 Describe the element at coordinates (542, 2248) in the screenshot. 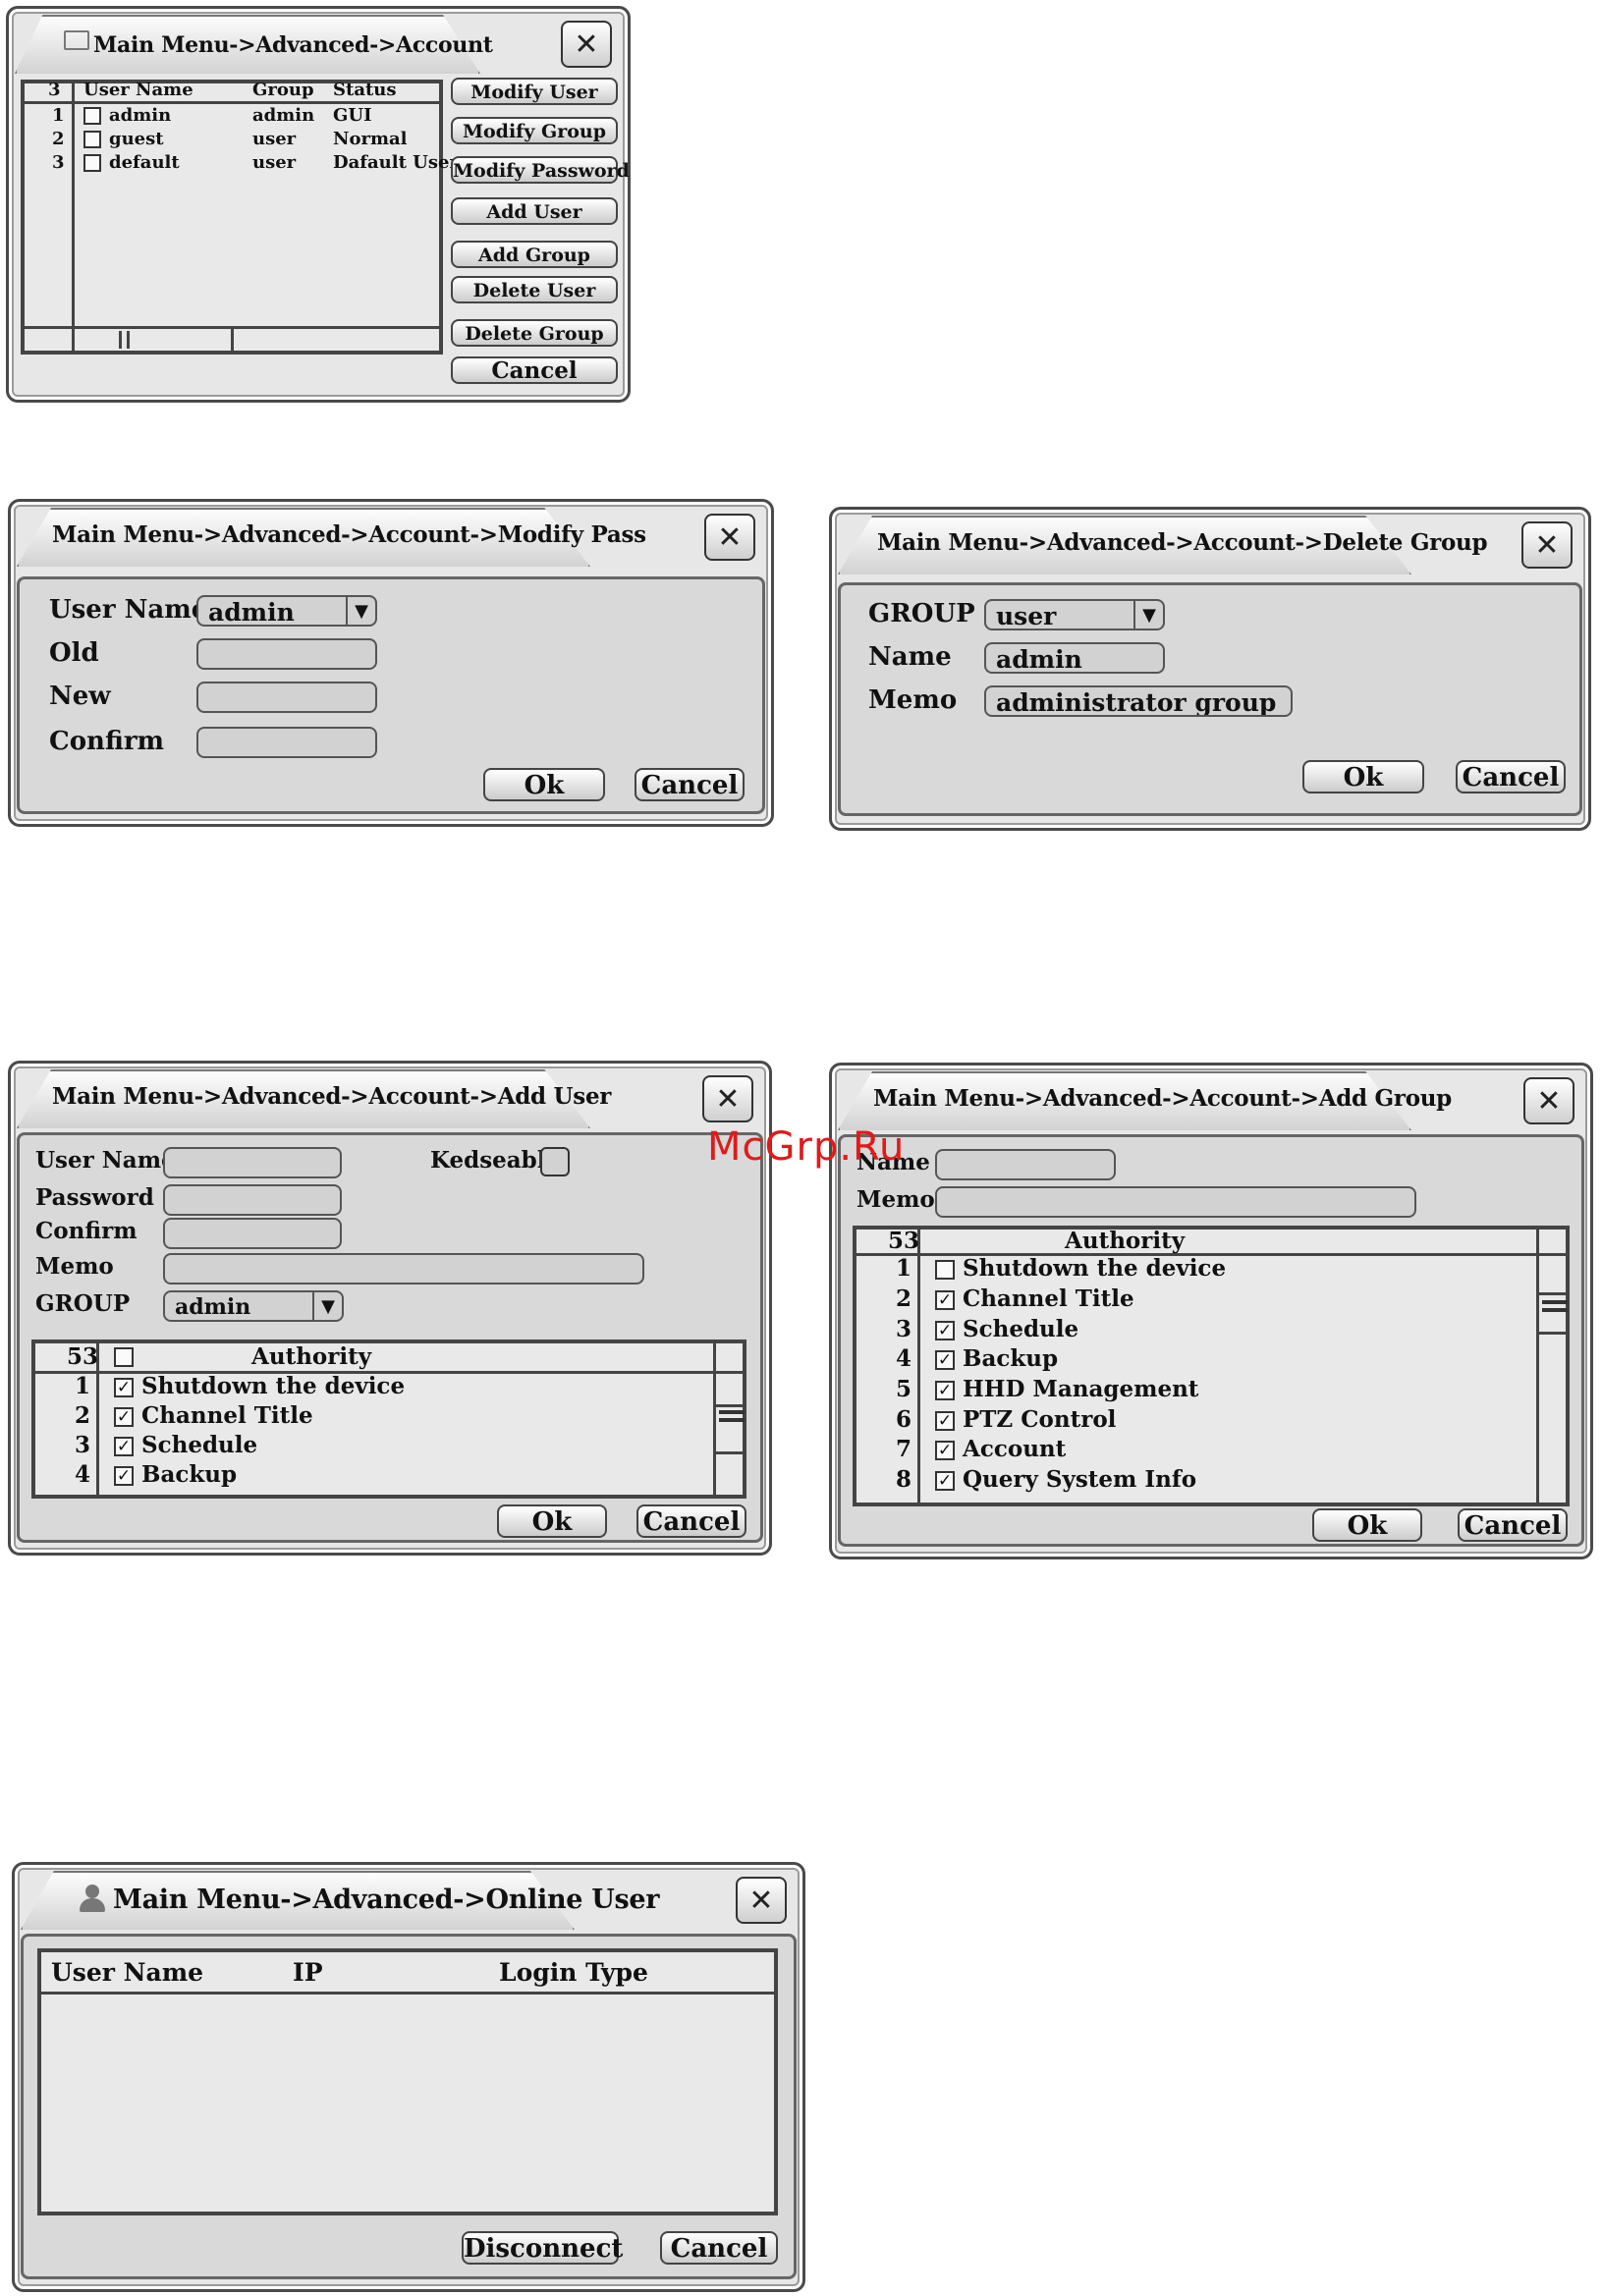

I see `disconnect-button: Disconnect` at that location.